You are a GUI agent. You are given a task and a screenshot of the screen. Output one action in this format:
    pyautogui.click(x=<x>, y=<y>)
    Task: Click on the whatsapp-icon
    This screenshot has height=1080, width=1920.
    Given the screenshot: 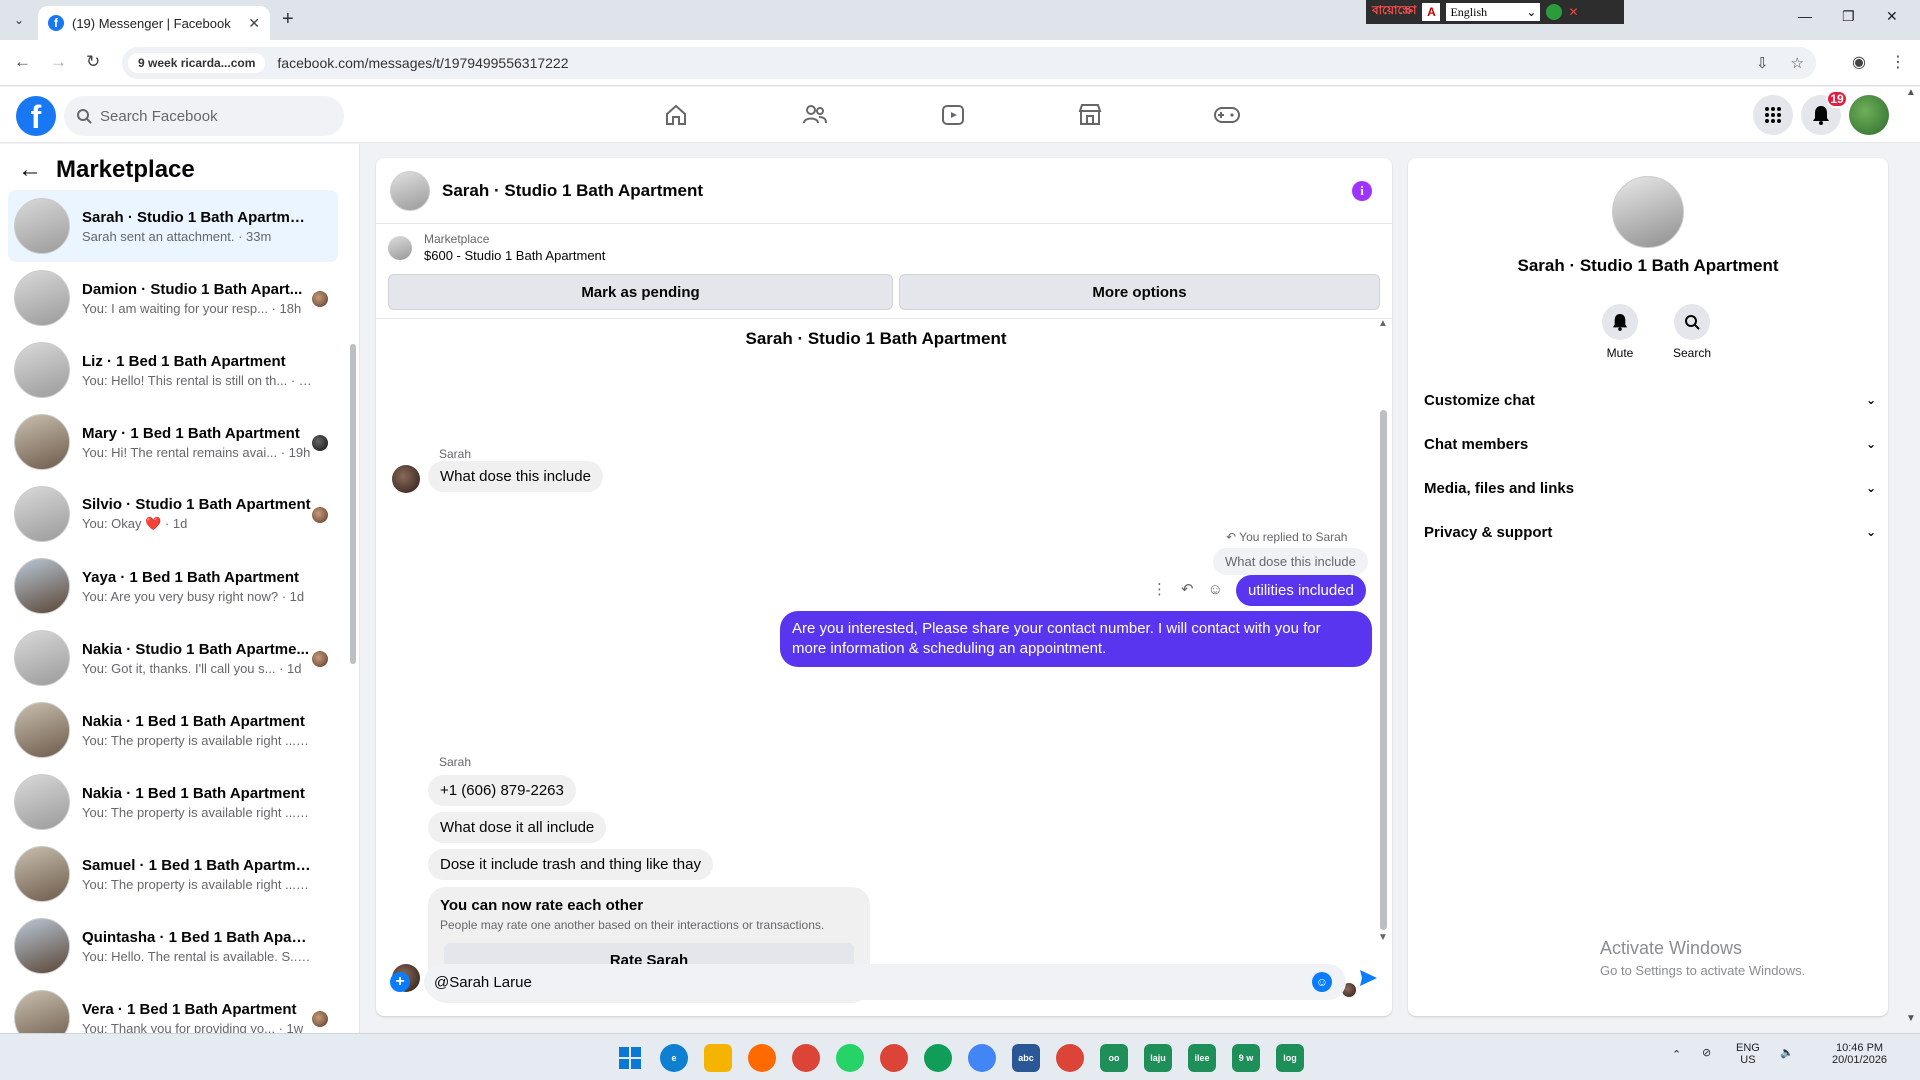 What is the action you would take?
    pyautogui.click(x=850, y=1058)
    